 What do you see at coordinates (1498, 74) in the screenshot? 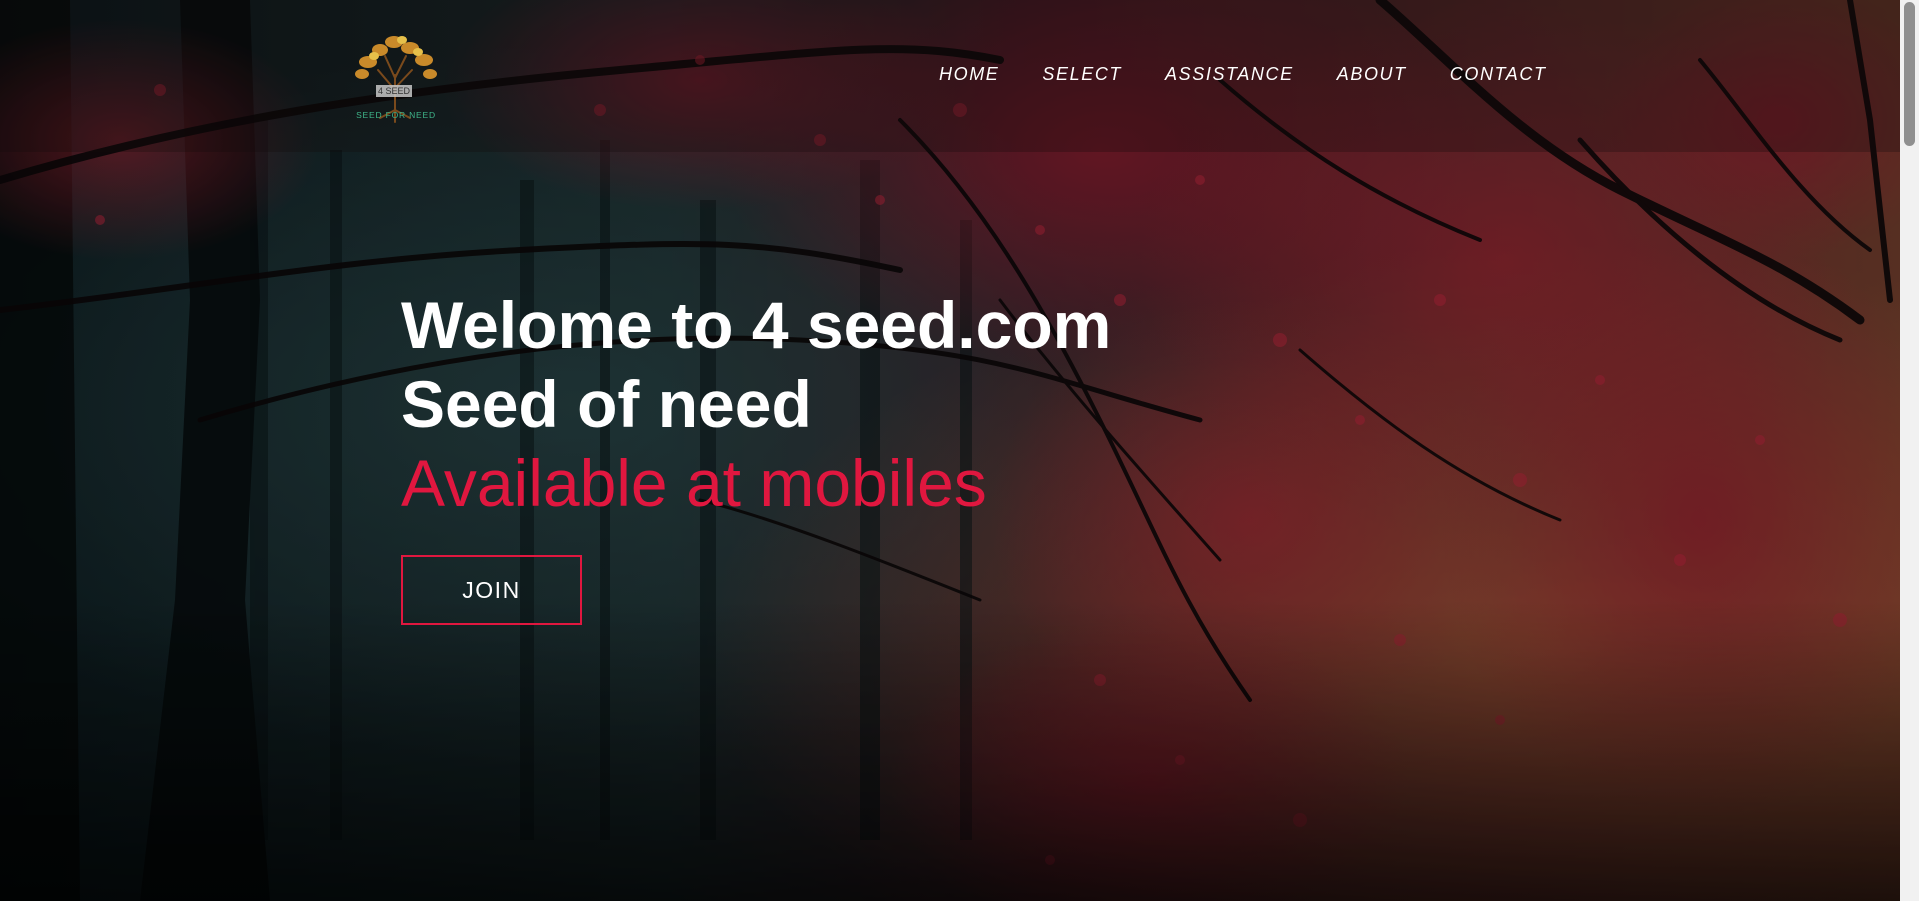
I see `nav-contact-link: CONTACT` at bounding box center [1498, 74].